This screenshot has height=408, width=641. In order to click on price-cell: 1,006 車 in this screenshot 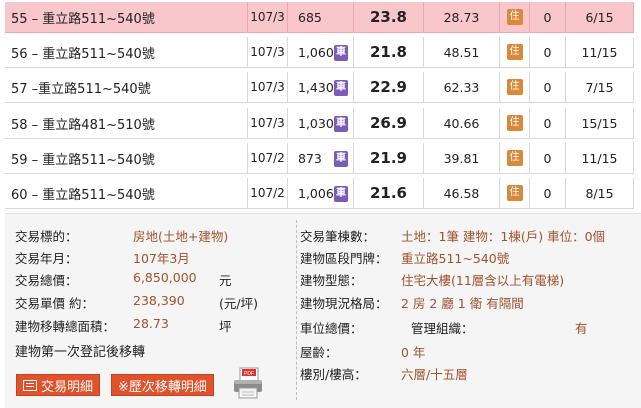, I will do `click(321, 193)`.